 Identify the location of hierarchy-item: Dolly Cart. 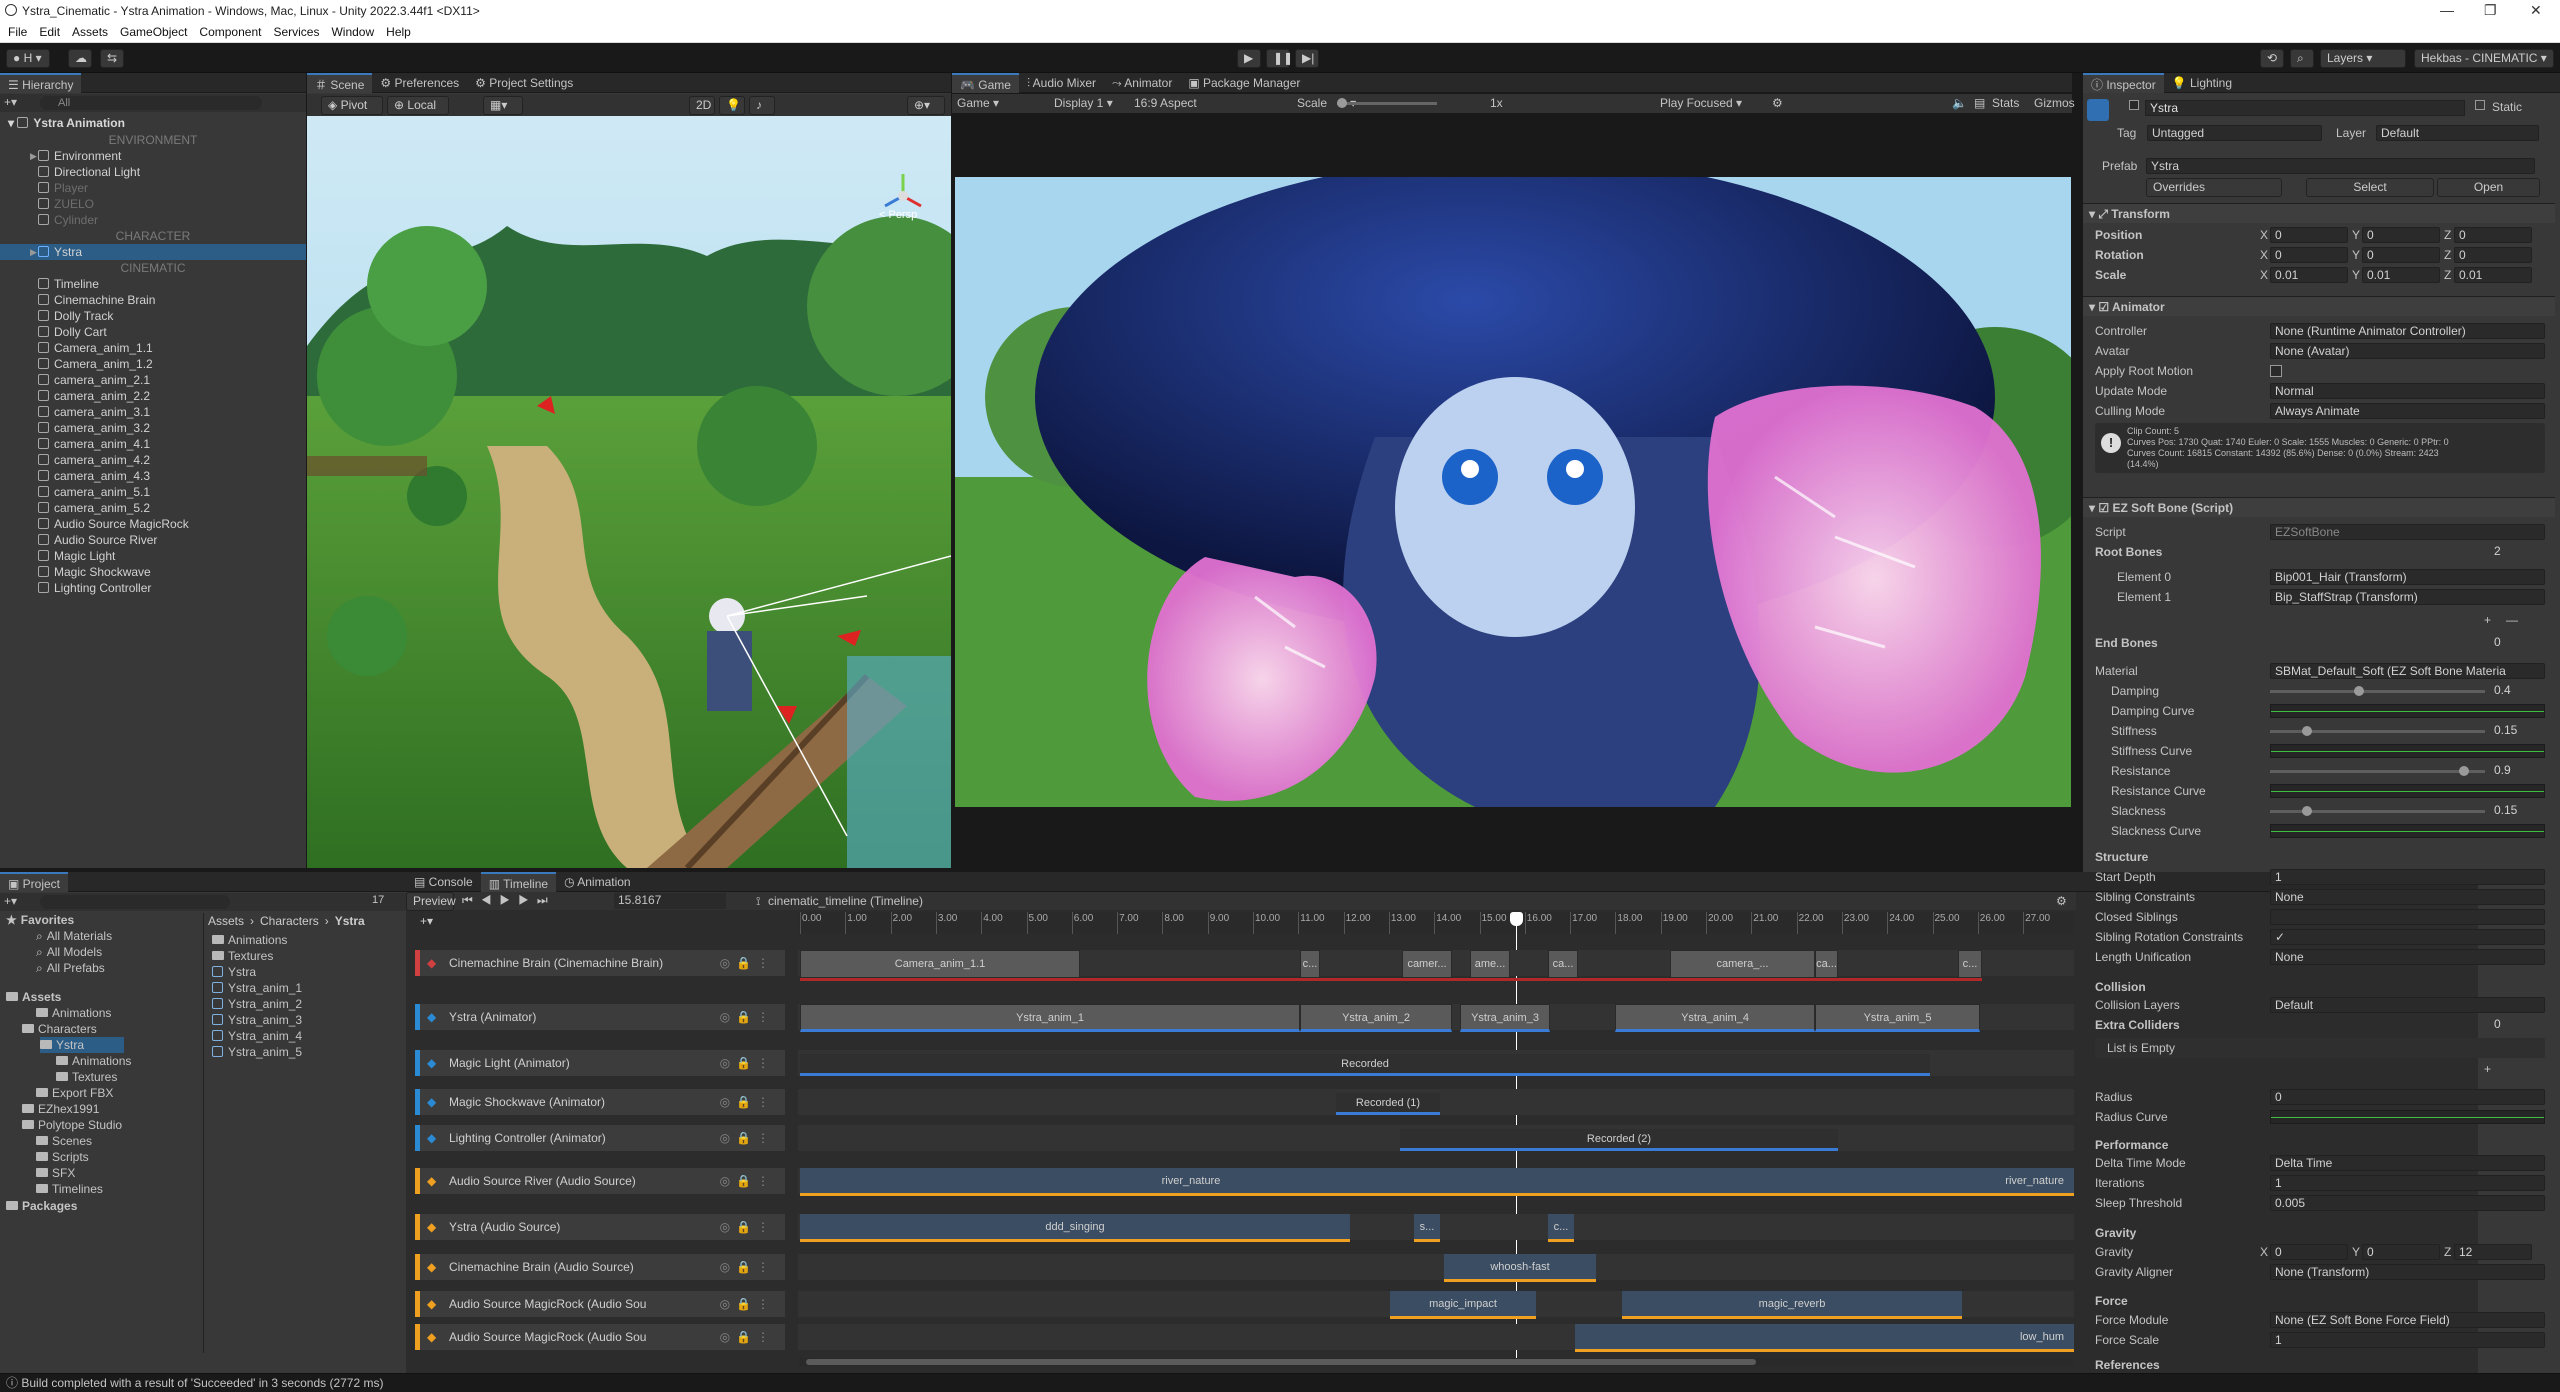
(153, 332).